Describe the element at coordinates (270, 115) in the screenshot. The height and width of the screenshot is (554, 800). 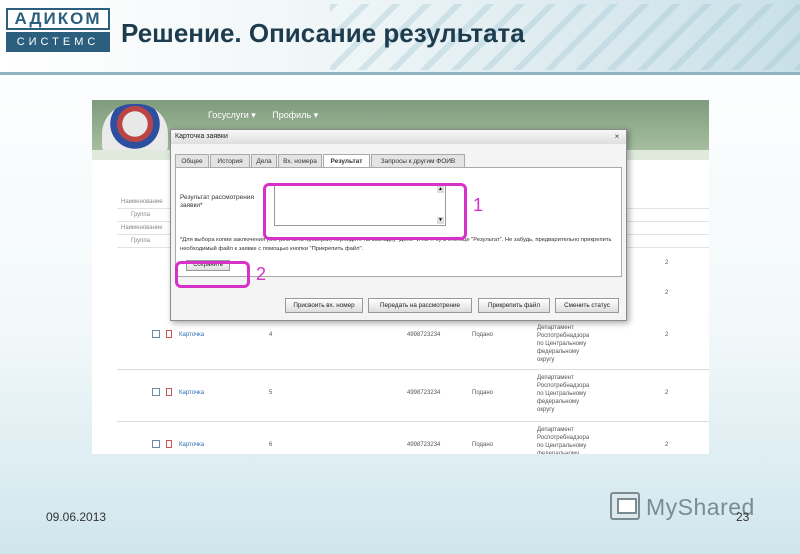
I see `portal-nav: Госуслуги ▾ Профиль ▾` at that location.